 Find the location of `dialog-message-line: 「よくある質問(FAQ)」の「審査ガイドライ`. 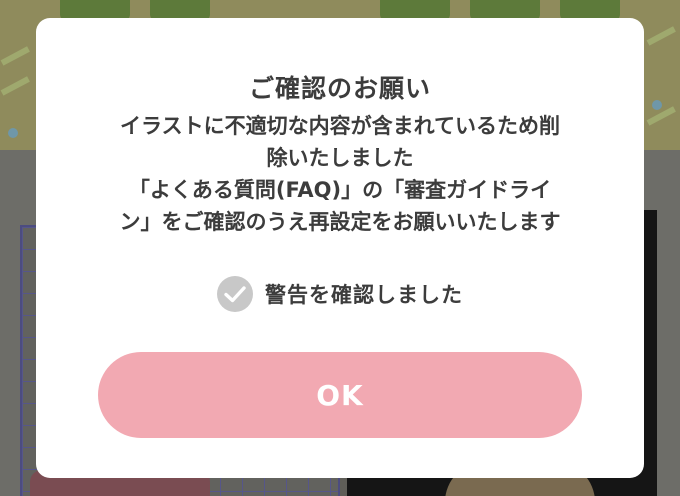

dialog-message-line: 「よくある質問(FAQ)」の「審査ガイドライ is located at coordinates (340, 190).